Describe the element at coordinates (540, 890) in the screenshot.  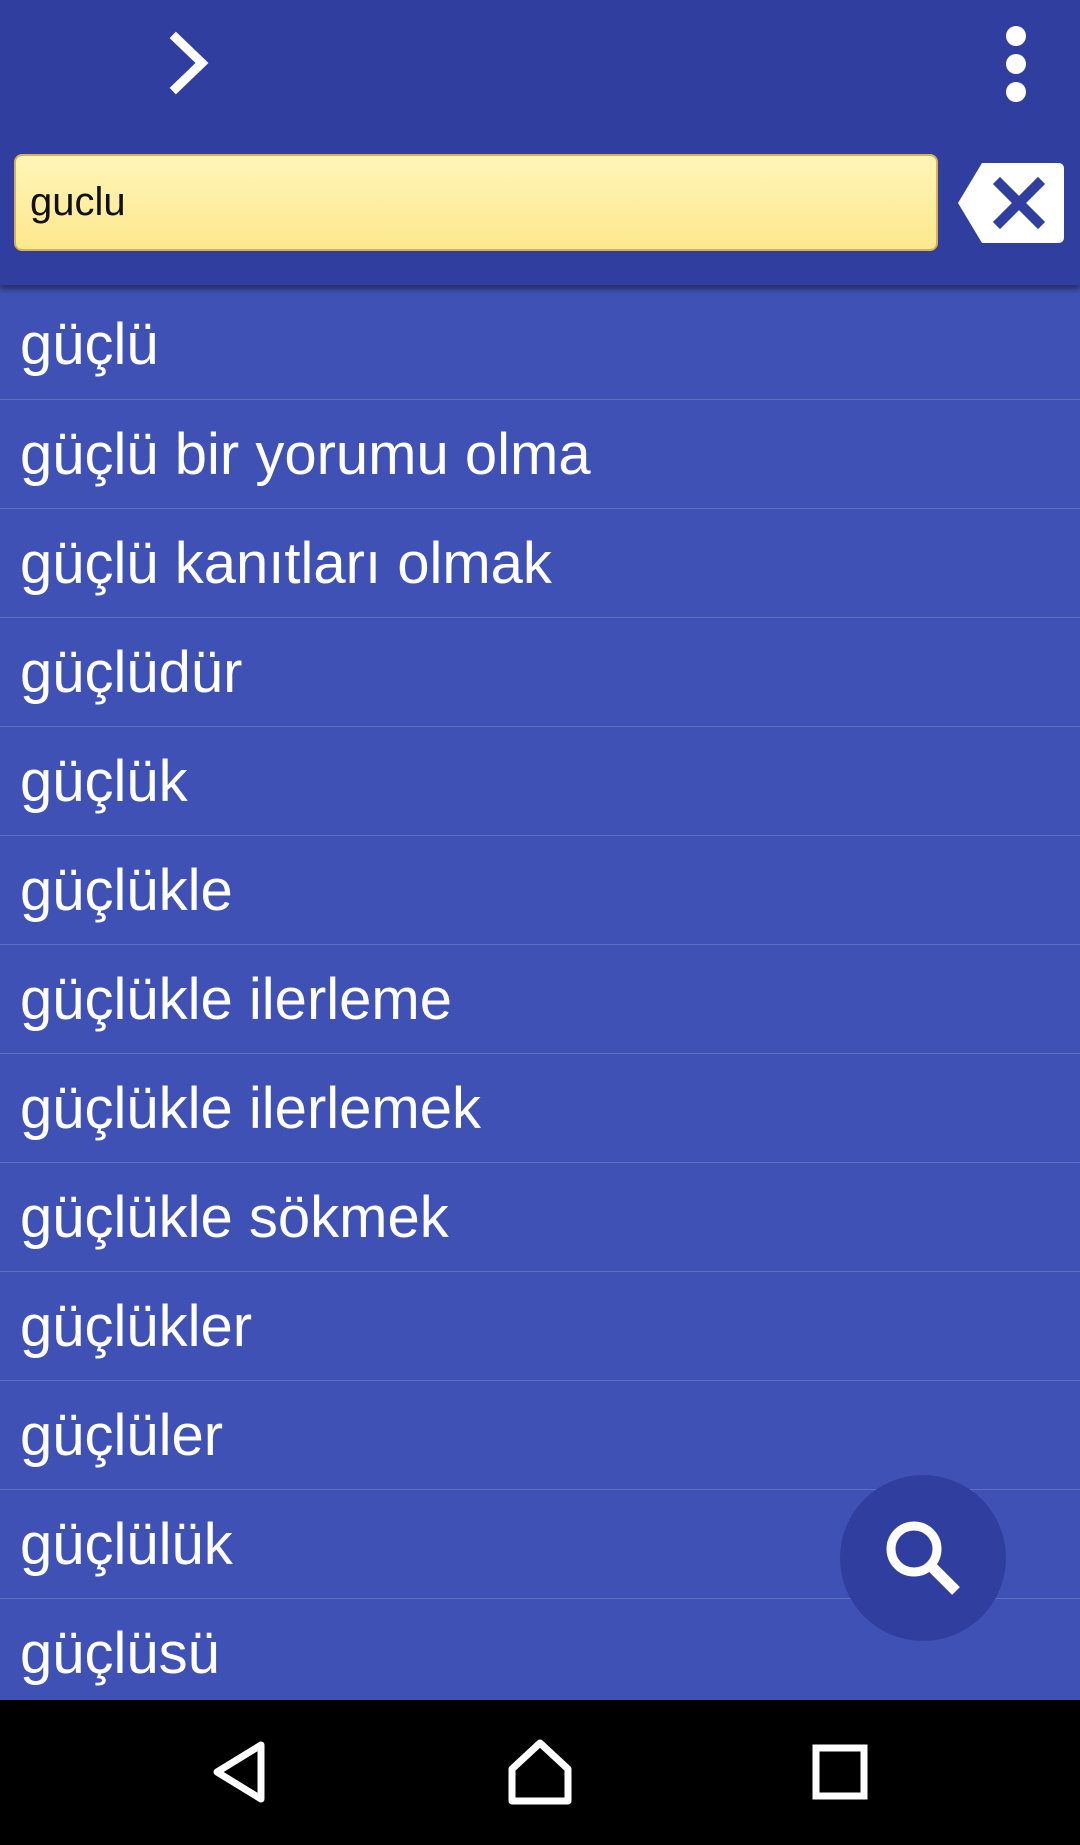
I see `list-item: güçlükle` at that location.